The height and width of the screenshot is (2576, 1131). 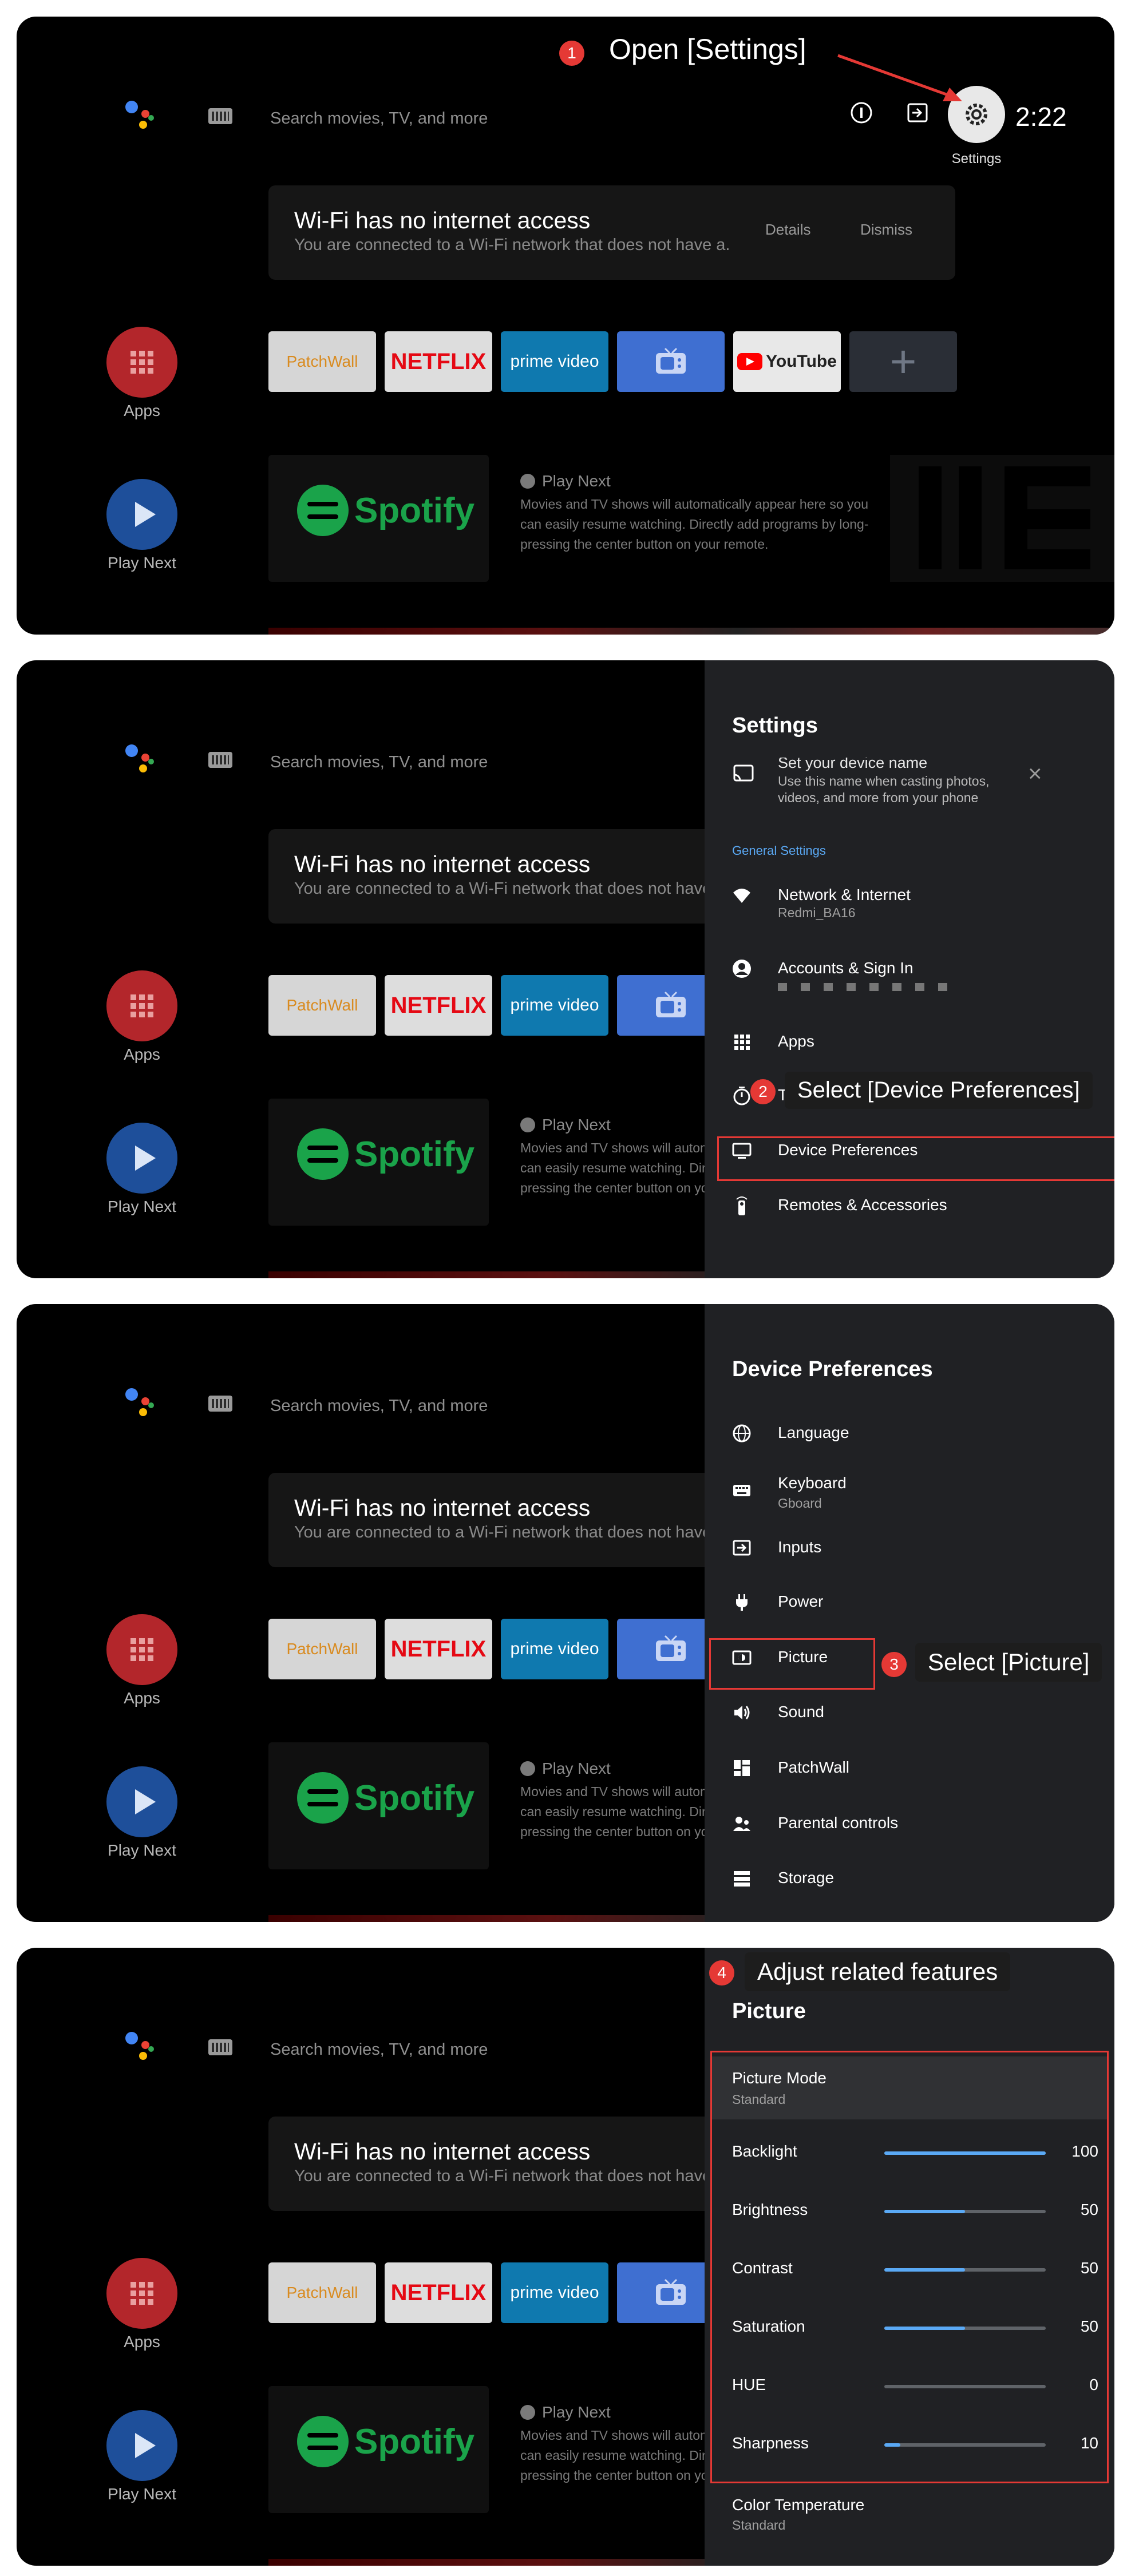 I want to click on details-button: Details, so click(x=787, y=230).